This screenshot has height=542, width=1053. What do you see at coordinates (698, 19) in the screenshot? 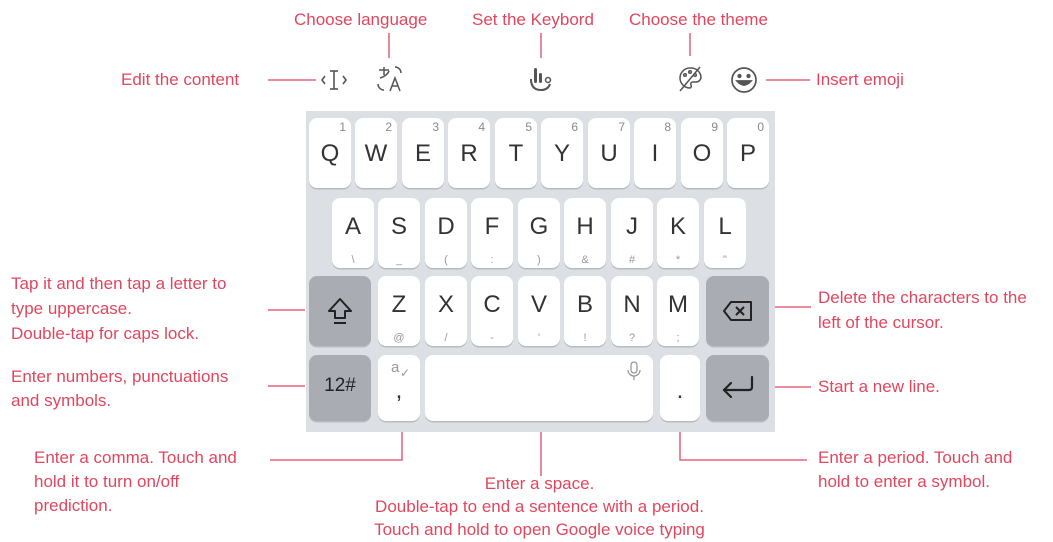
I see `choose-theme-label: Choose the theme` at bounding box center [698, 19].